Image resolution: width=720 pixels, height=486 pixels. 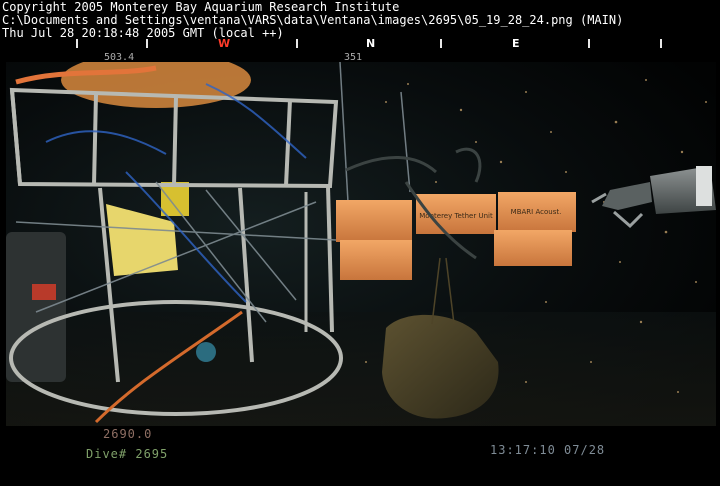 I want to click on compass-heading-strip: W N E, so click(x=360, y=45).